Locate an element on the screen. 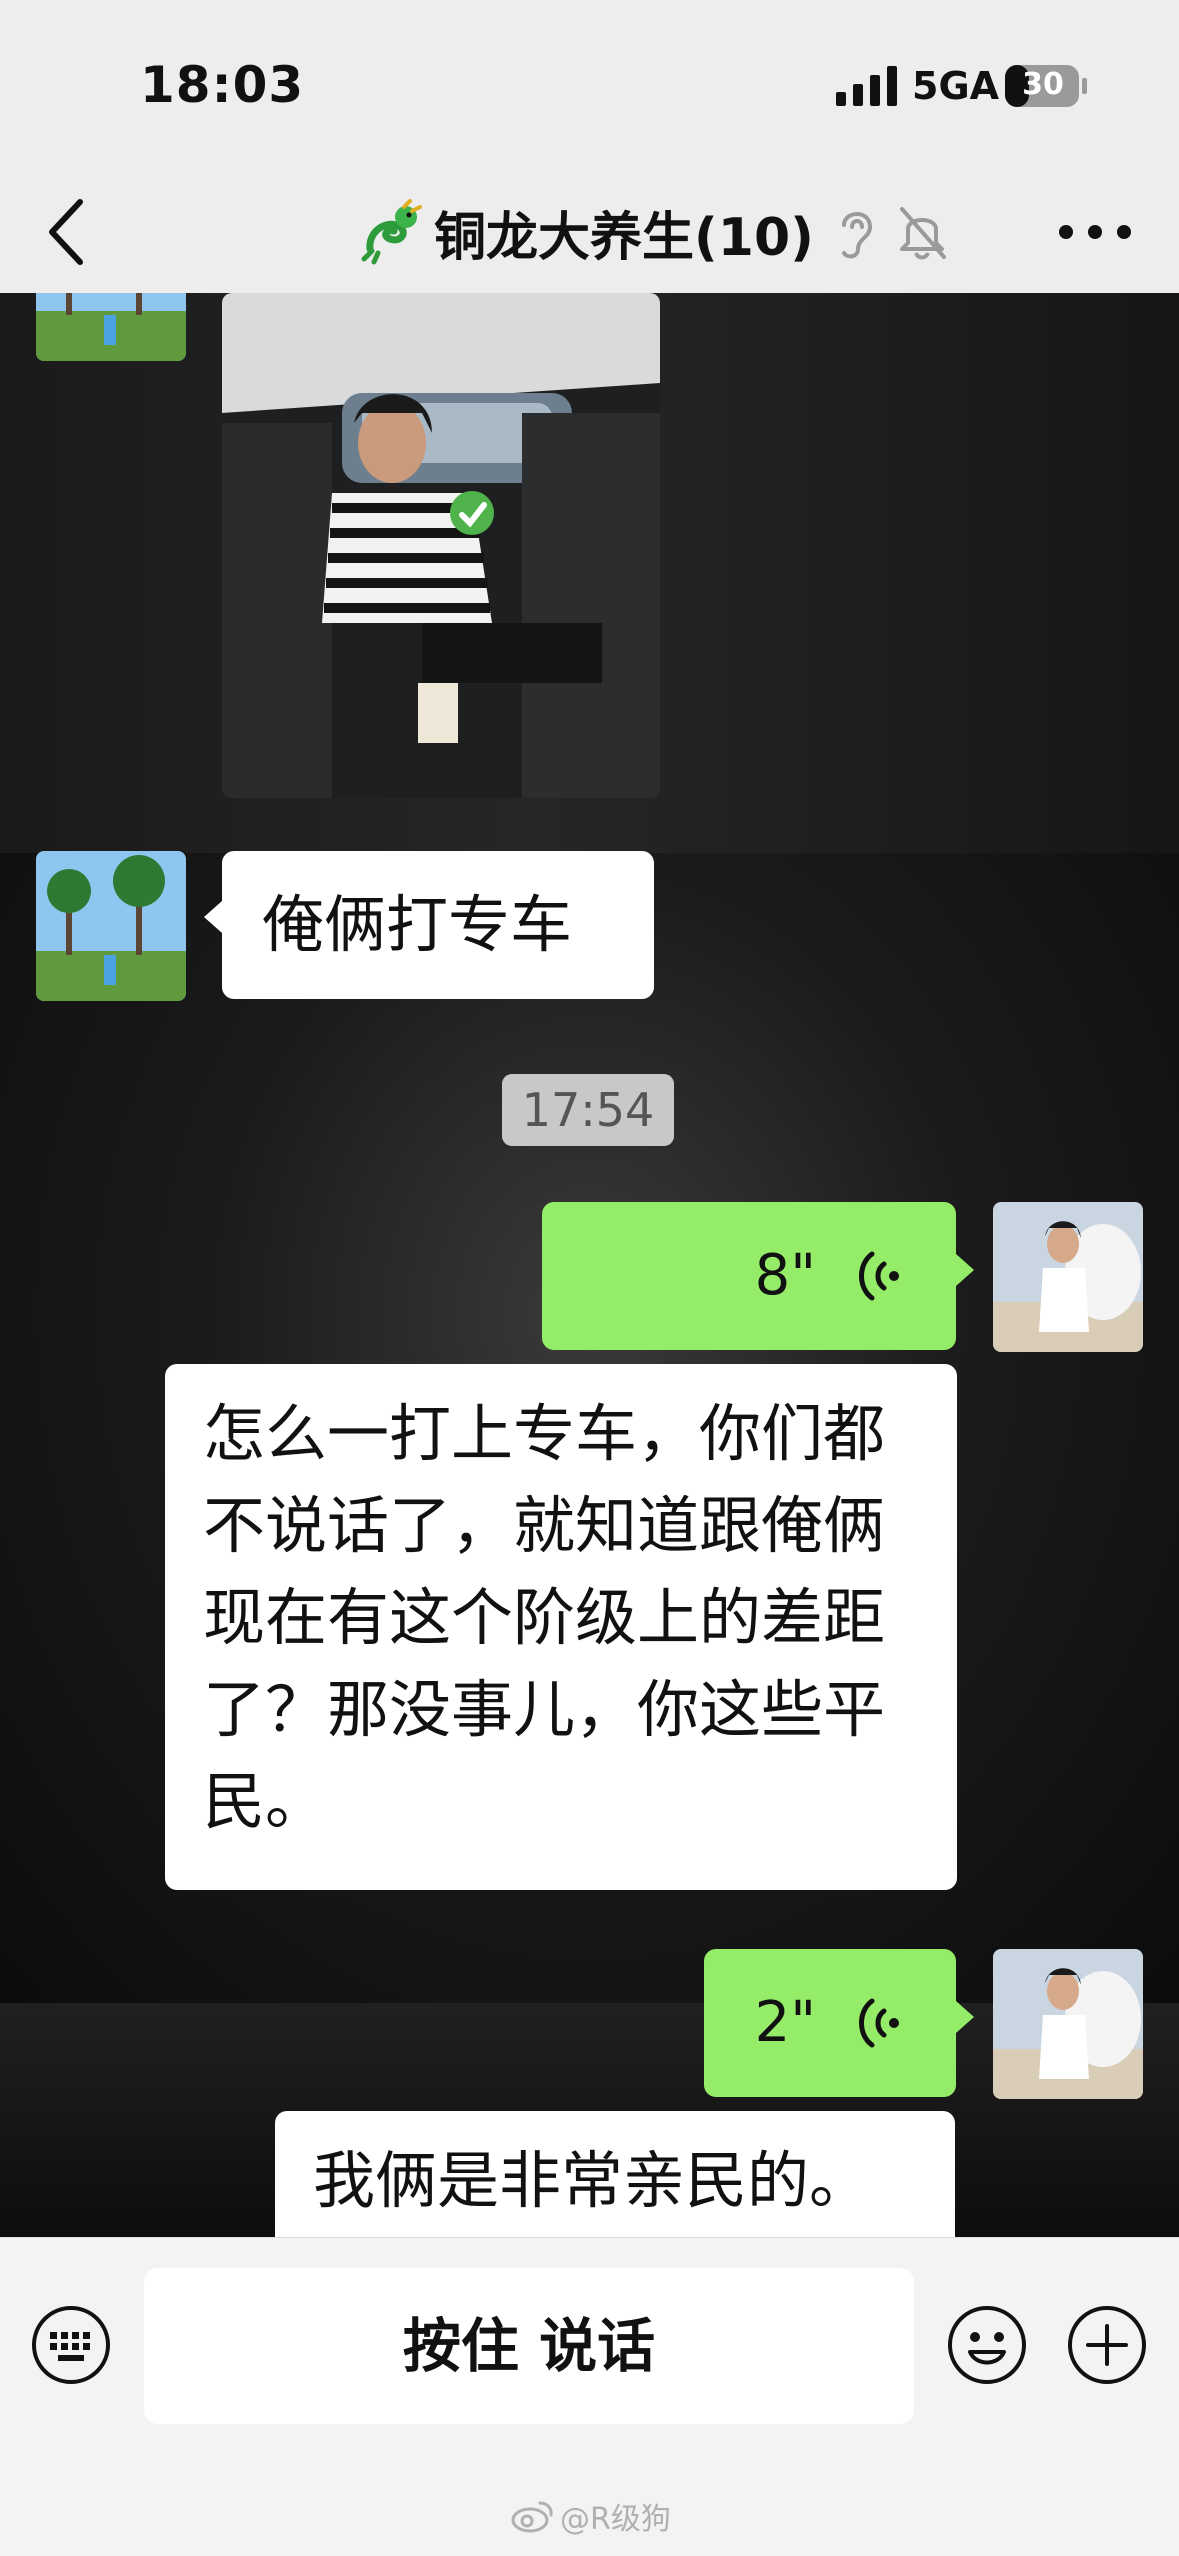  mute-bell-icon is located at coordinates (922, 233).